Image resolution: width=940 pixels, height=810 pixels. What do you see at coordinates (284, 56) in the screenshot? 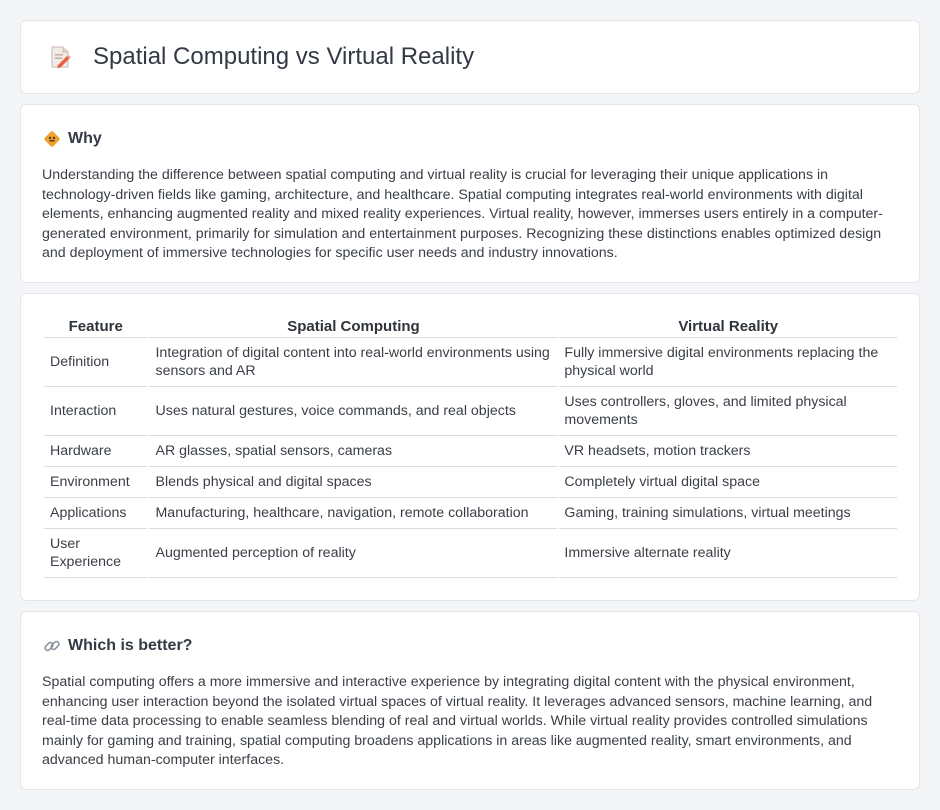
I see `page-title: Spatial Computing vs Virtual Reality` at bounding box center [284, 56].